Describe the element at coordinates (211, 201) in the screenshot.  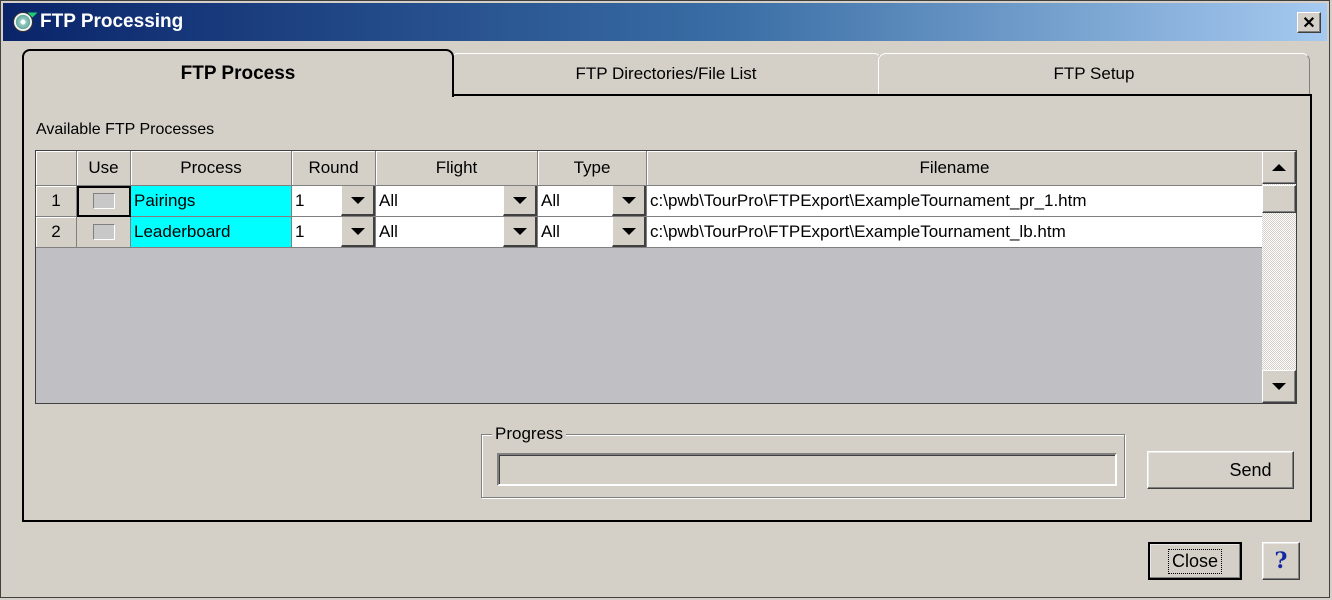
I see `process-cell: Pairings` at that location.